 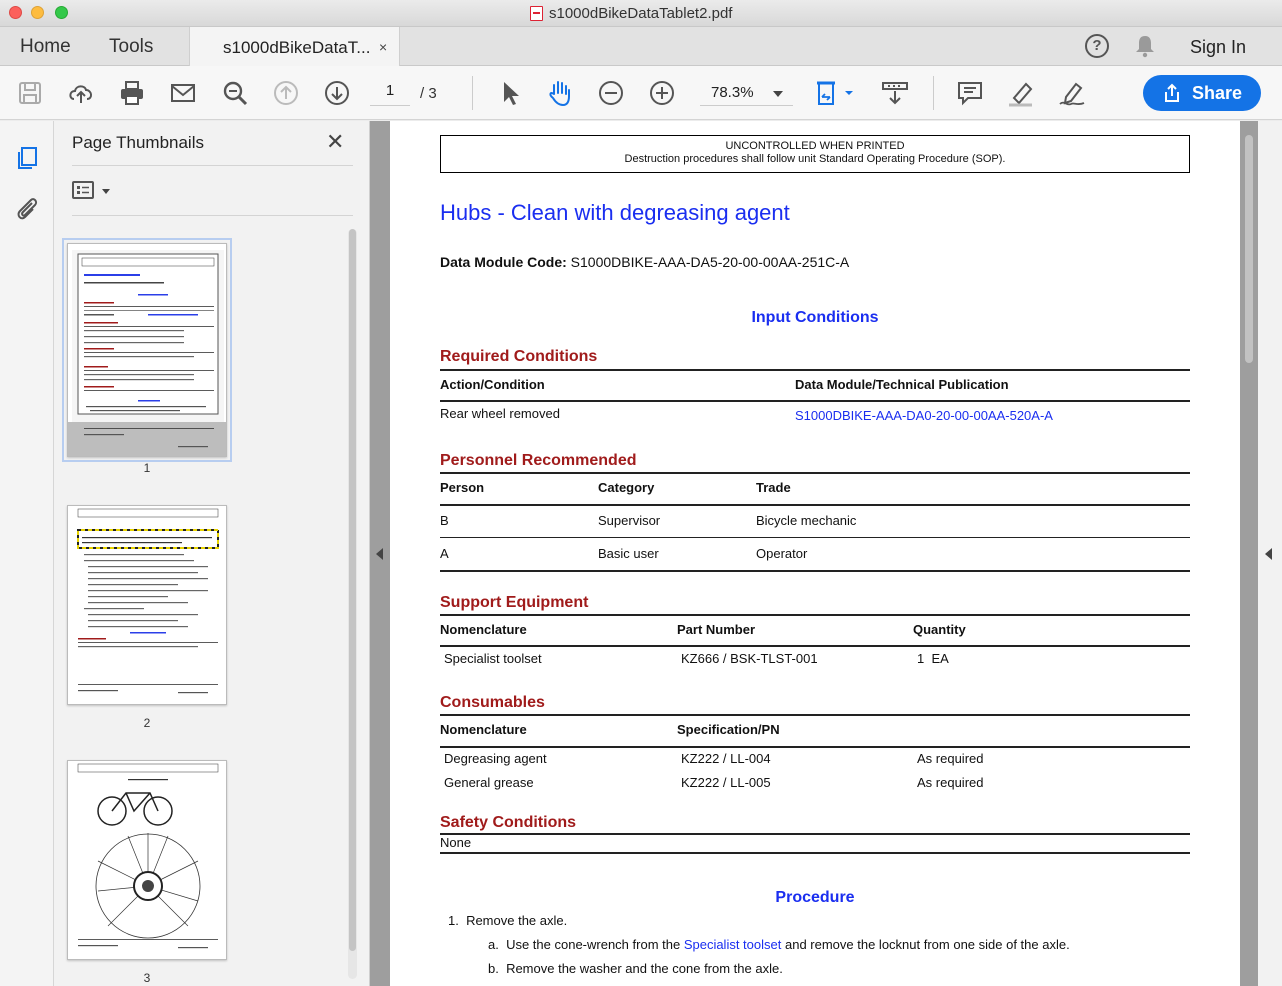 What do you see at coordinates (379, 554) in the screenshot?
I see `collapse-left-panel-icon` at bounding box center [379, 554].